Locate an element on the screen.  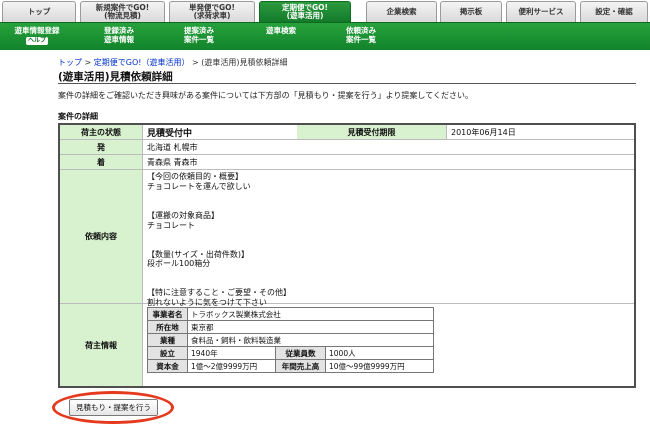
location-value: 東京都 is located at coordinates (310, 327).